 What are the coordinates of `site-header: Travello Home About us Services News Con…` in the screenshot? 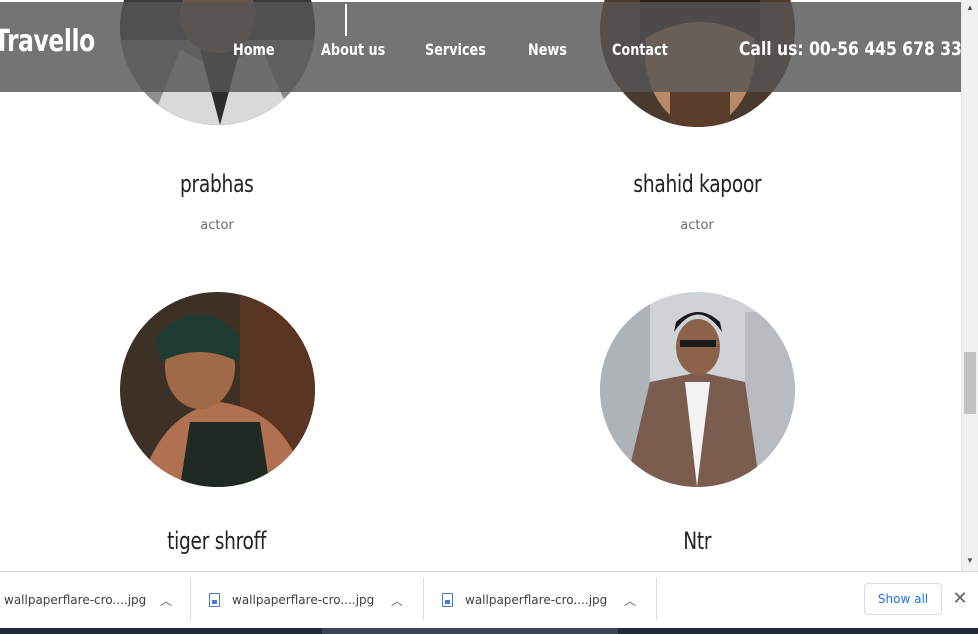 It's located at (480, 47).